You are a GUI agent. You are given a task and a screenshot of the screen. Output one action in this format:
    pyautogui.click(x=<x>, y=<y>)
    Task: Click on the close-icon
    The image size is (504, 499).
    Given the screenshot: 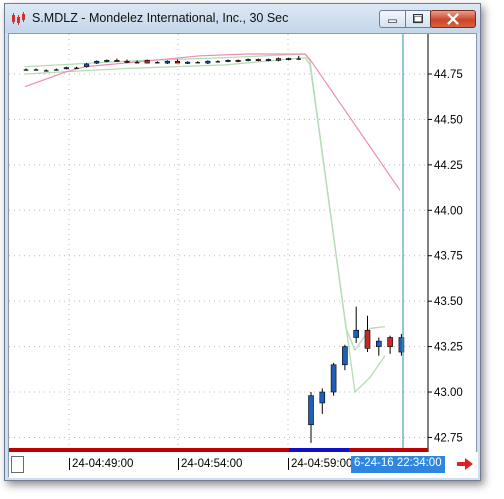 What is the action you would take?
    pyautogui.click(x=453, y=19)
    